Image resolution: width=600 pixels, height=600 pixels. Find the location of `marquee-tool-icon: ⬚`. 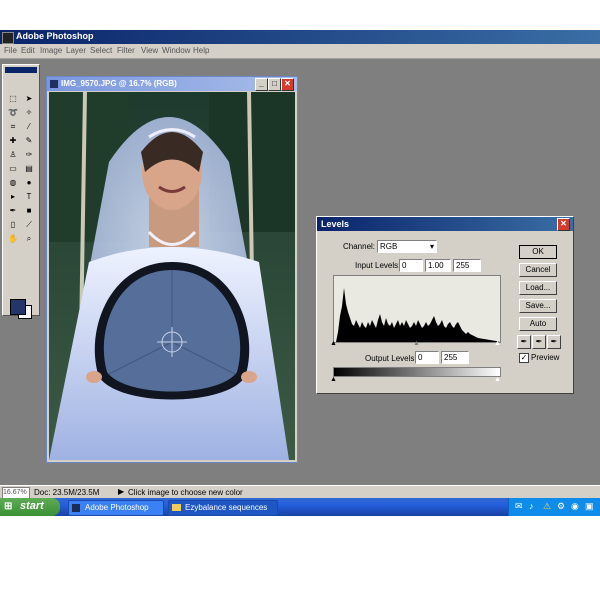

marquee-tool-icon: ⬚ is located at coordinates (13, 99).